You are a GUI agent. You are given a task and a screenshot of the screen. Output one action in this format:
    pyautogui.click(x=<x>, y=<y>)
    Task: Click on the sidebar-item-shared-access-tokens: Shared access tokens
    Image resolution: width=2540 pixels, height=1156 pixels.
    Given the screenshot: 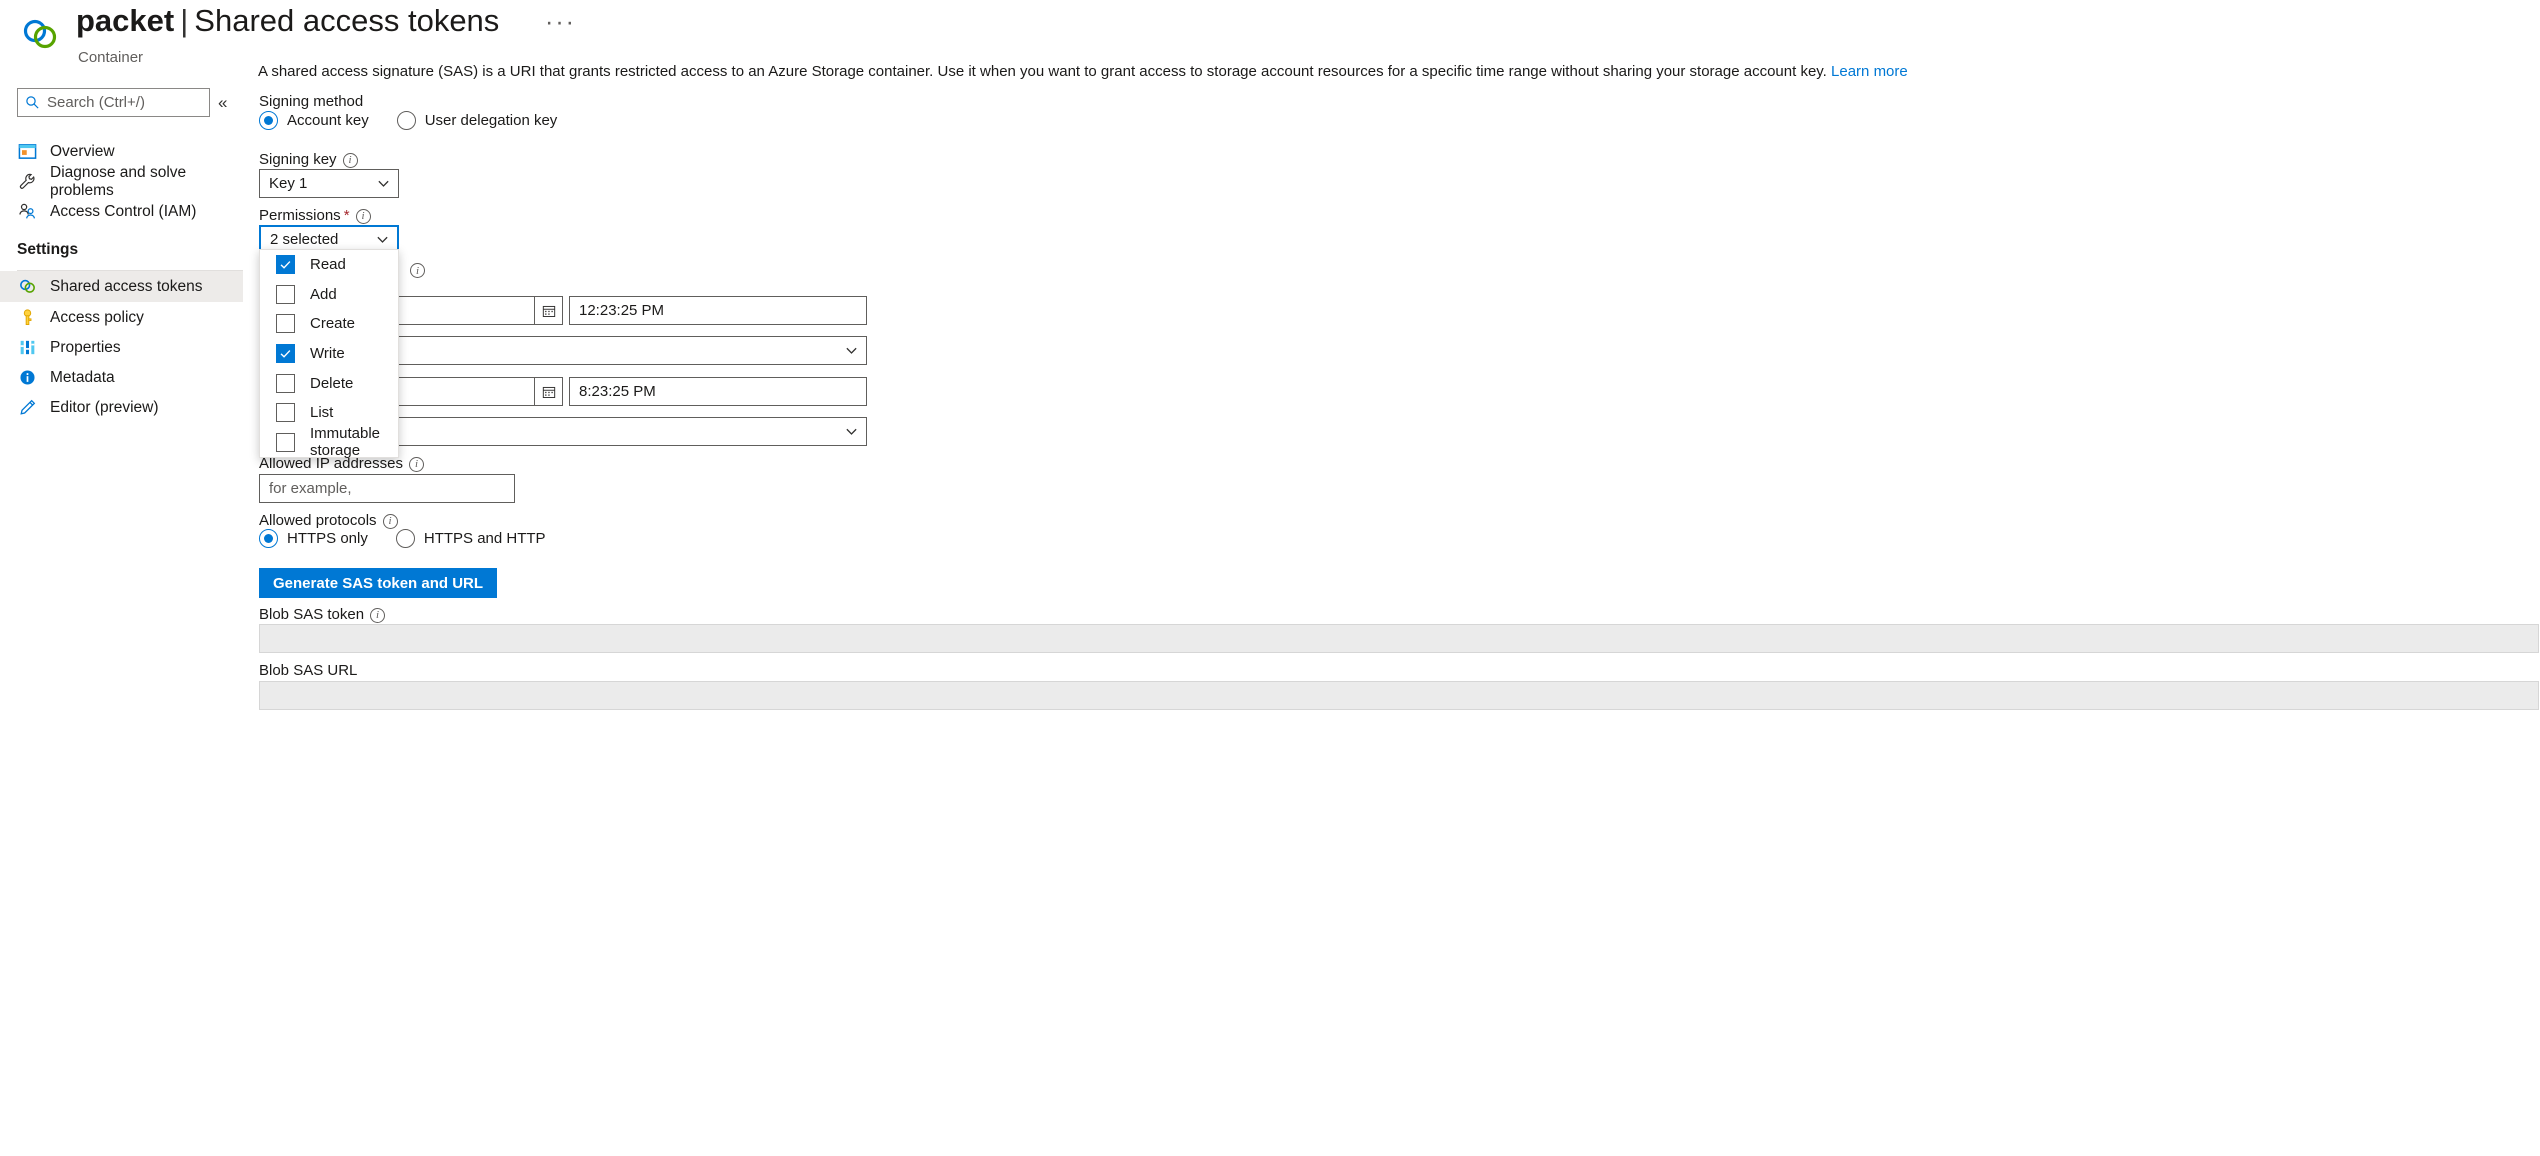 What is the action you would take?
    pyautogui.click(x=121, y=286)
    